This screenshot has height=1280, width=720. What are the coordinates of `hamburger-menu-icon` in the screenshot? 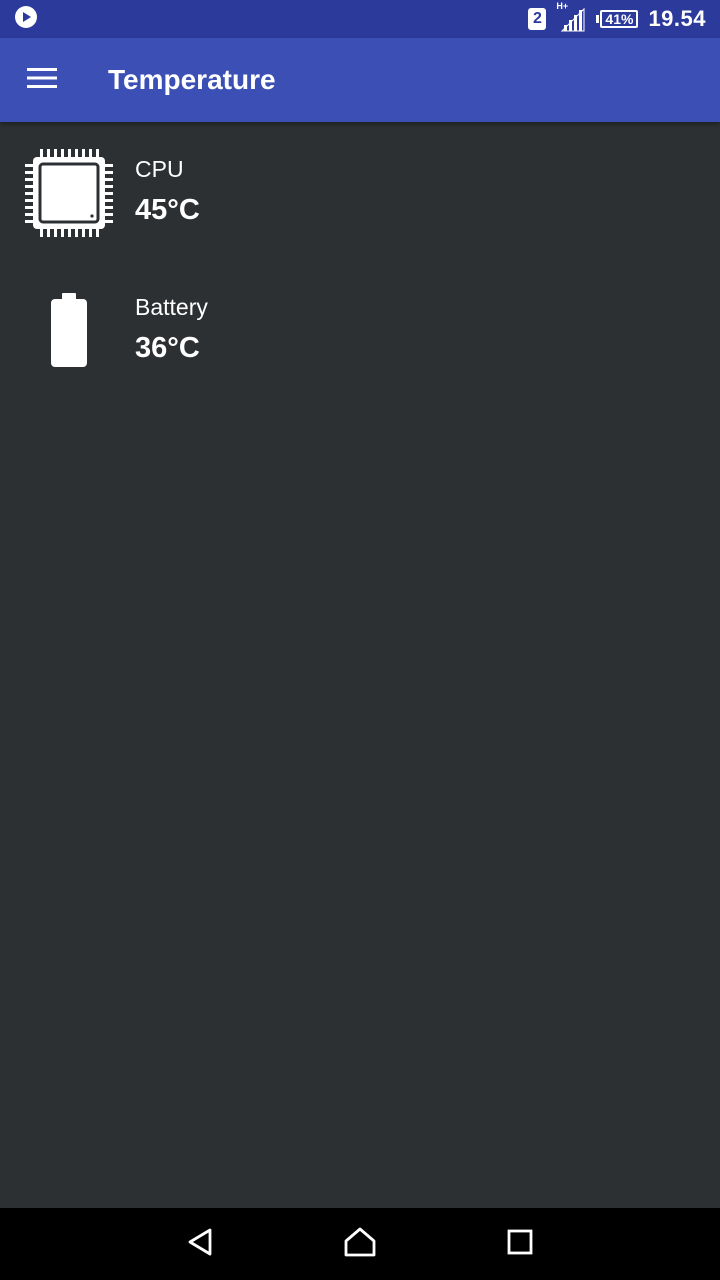 It's located at (42, 80).